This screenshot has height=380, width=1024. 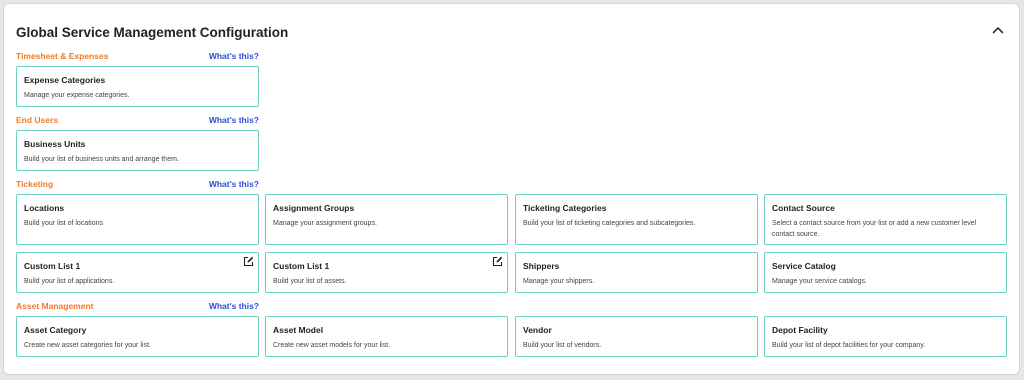 I want to click on card-title: Assignment Groups, so click(x=314, y=208).